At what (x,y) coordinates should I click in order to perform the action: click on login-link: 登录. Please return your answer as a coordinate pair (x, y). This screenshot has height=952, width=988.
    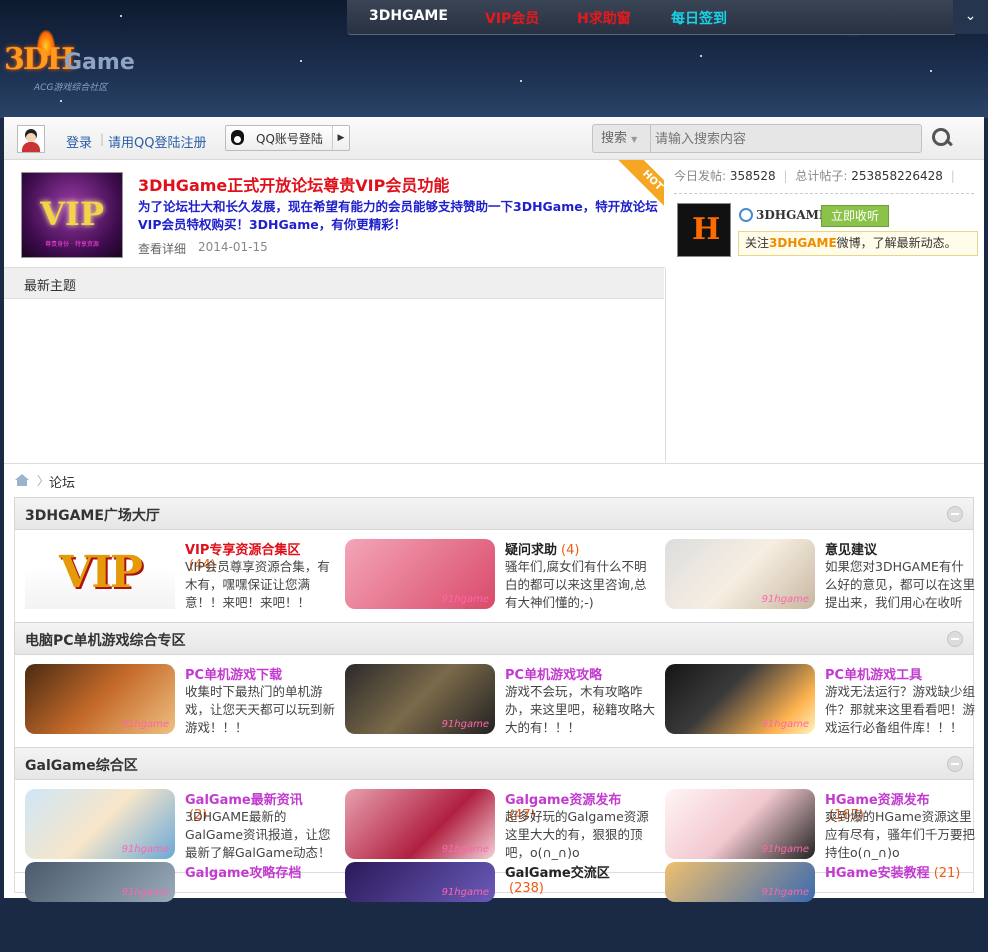
    Looking at the image, I should click on (79, 141).